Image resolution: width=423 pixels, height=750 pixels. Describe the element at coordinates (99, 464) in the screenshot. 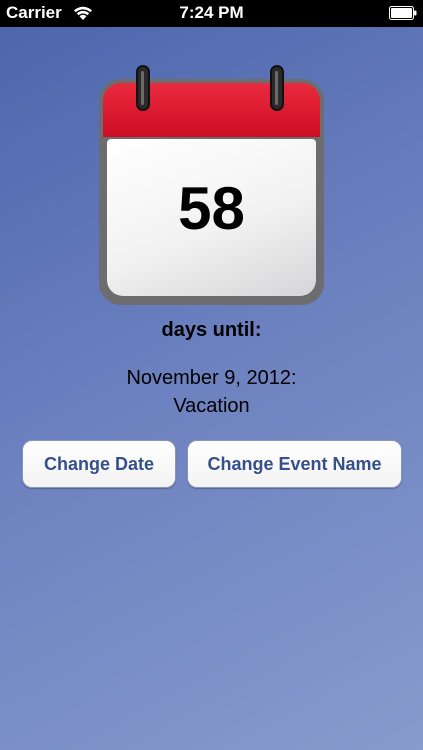

I see `change-date-button: Change Date` at that location.